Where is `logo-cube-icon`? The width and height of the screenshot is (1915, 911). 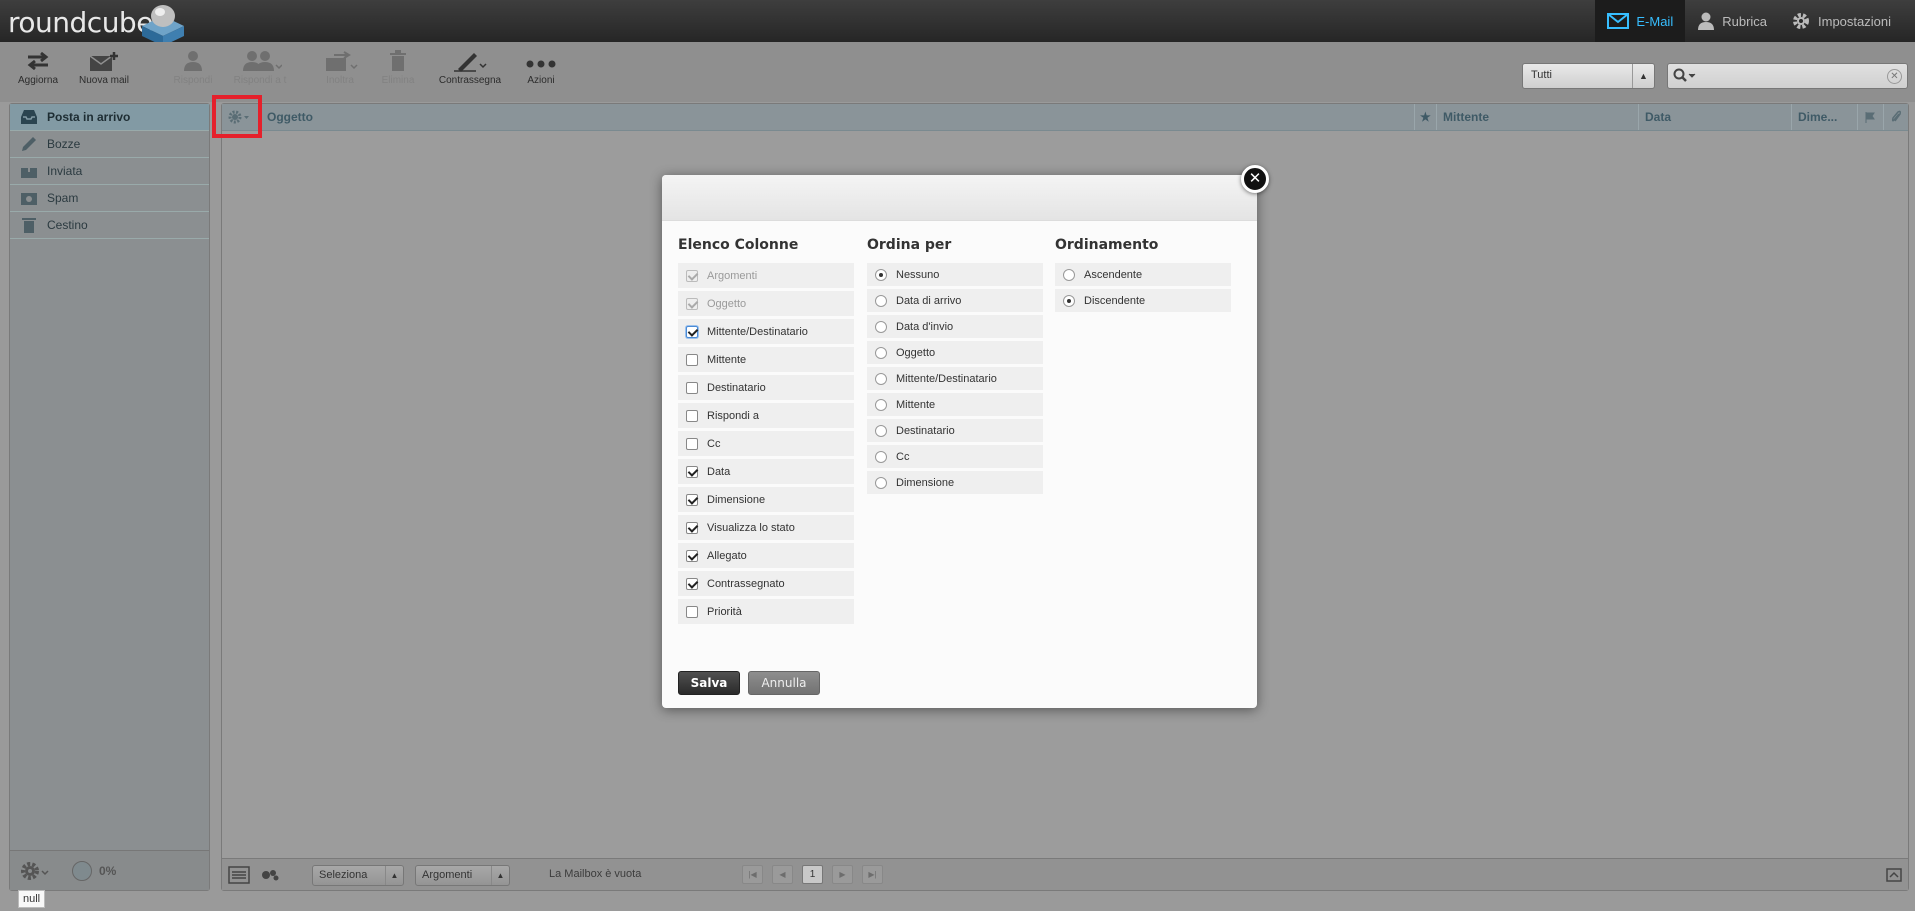
logo-cube-icon is located at coordinates (163, 25).